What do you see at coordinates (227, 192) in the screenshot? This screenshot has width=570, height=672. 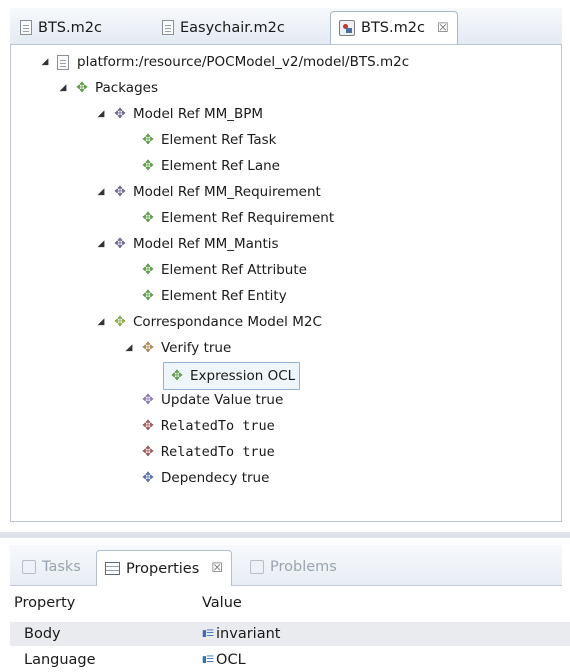 I see `tree-label: Model Ref MM_Requirement` at bounding box center [227, 192].